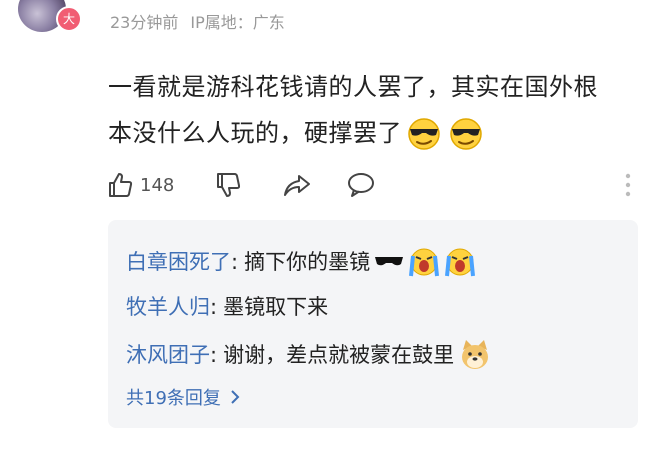 Image resolution: width=660 pixels, height=452 pixels. I want to click on avatar-group: 大, so click(50, 16).